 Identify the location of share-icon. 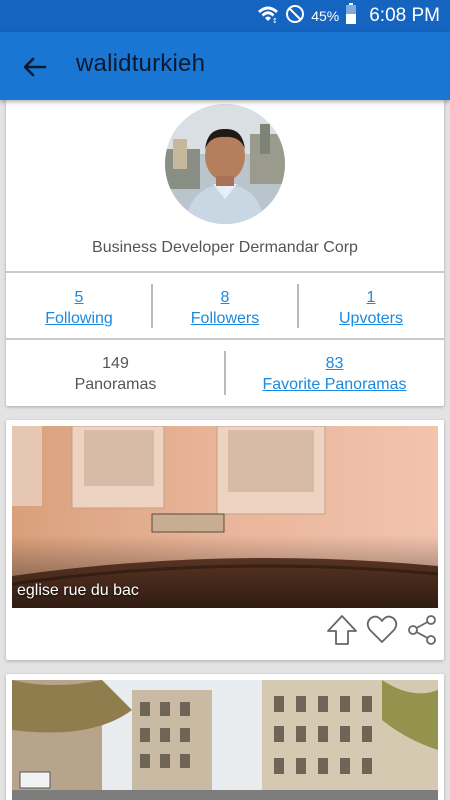
(422, 630).